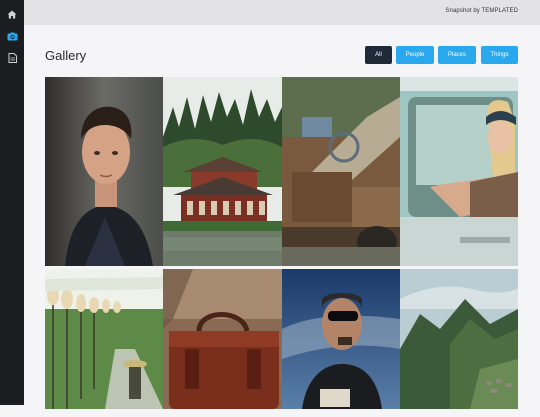 The image size is (540, 417). What do you see at coordinates (12, 14) in the screenshot?
I see `home-icon` at bounding box center [12, 14].